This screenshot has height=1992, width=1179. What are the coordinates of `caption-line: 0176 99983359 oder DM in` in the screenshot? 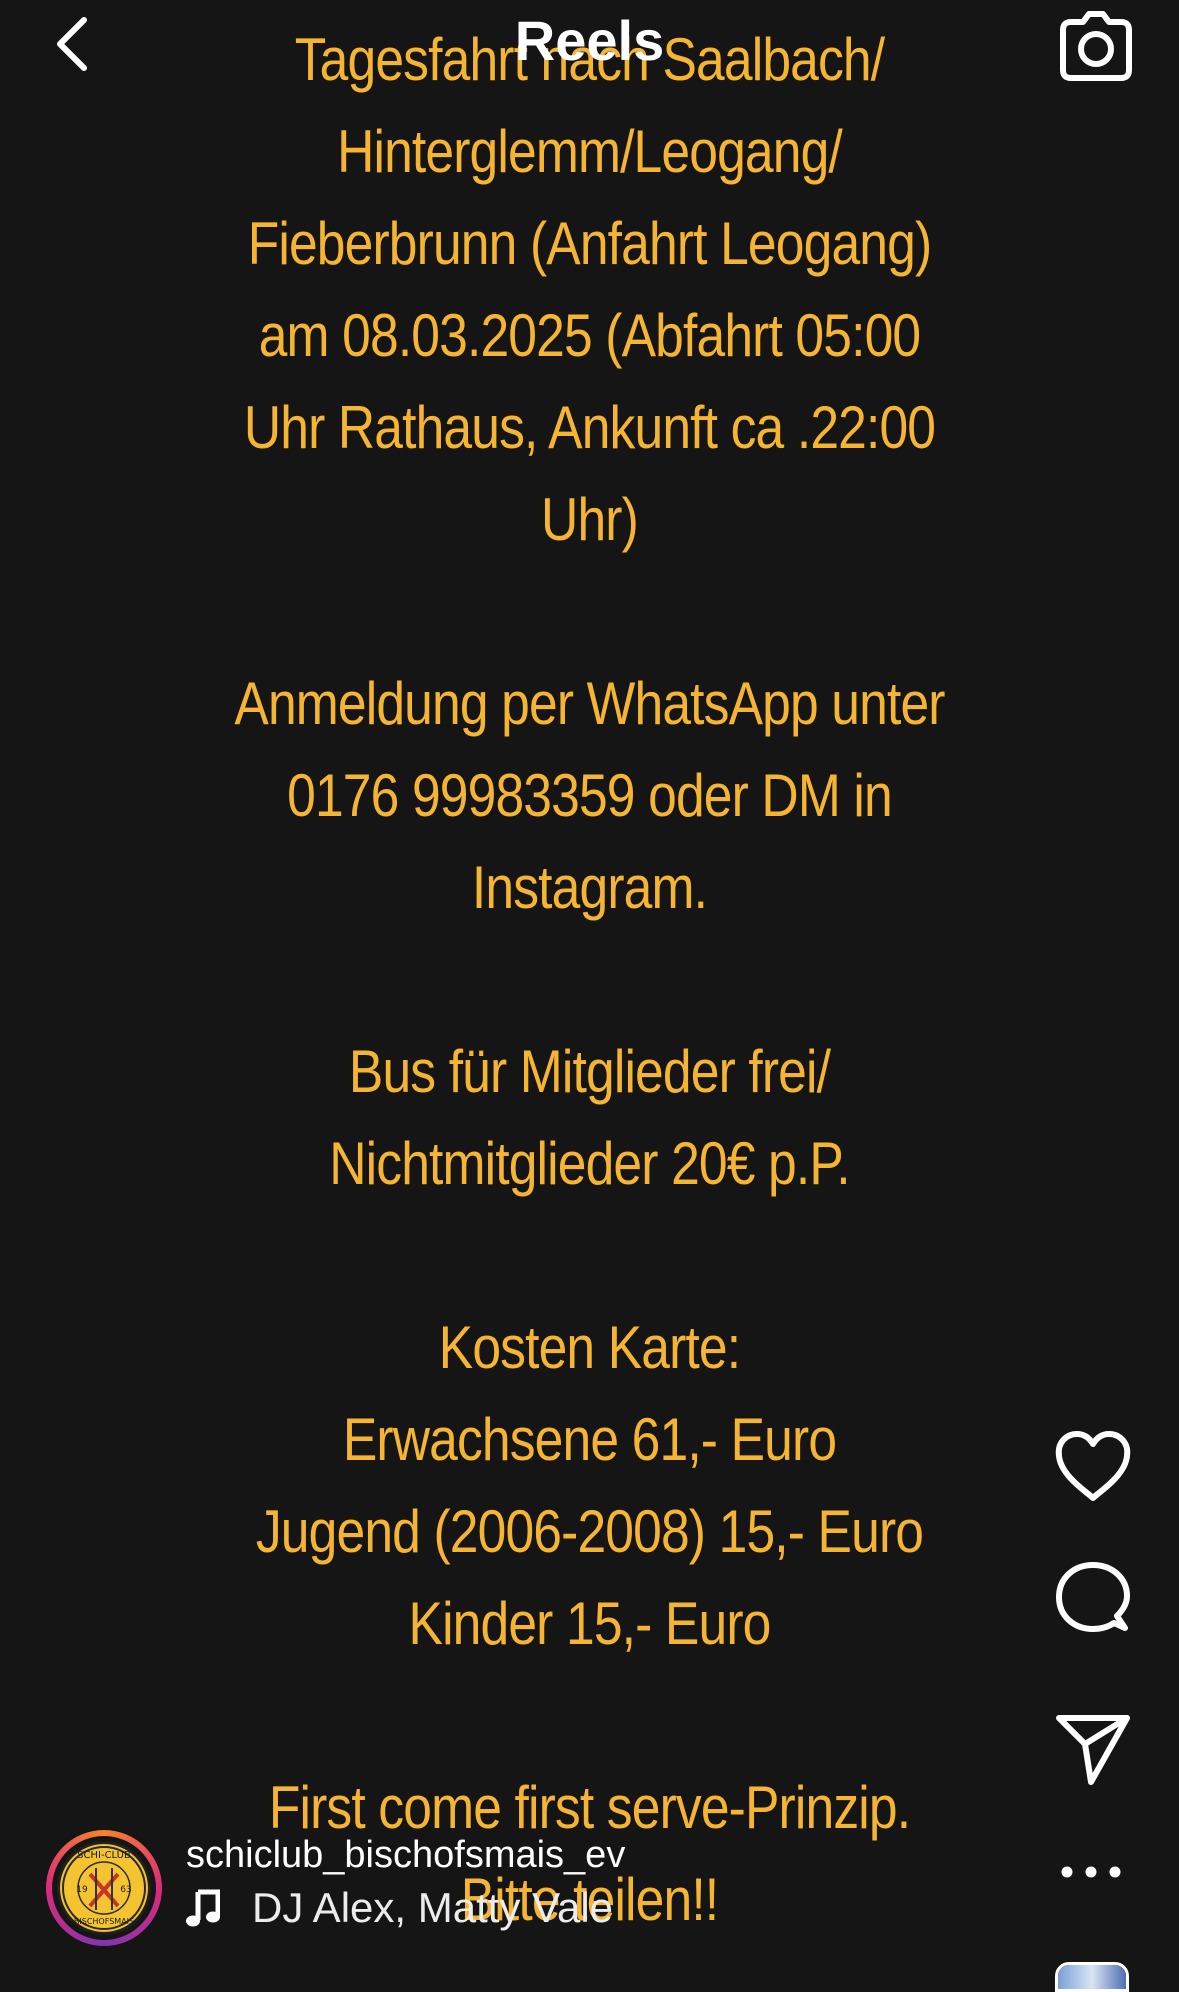 It's located at (590, 795).